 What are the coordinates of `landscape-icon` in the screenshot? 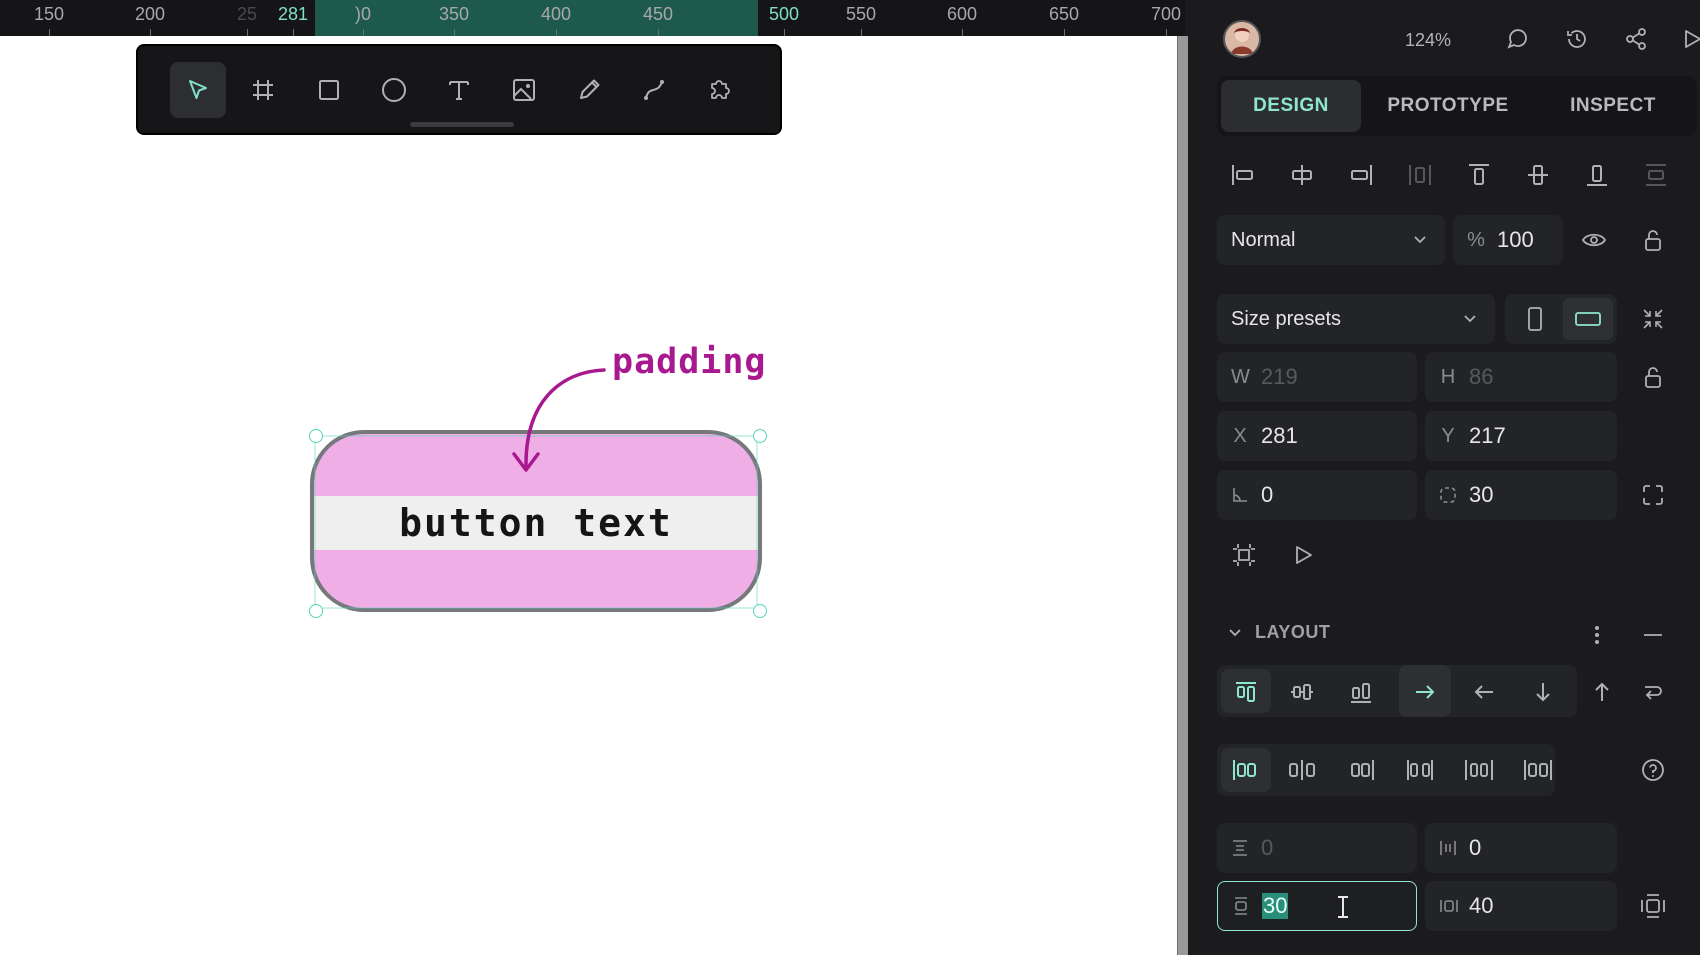 It's located at (1588, 319).